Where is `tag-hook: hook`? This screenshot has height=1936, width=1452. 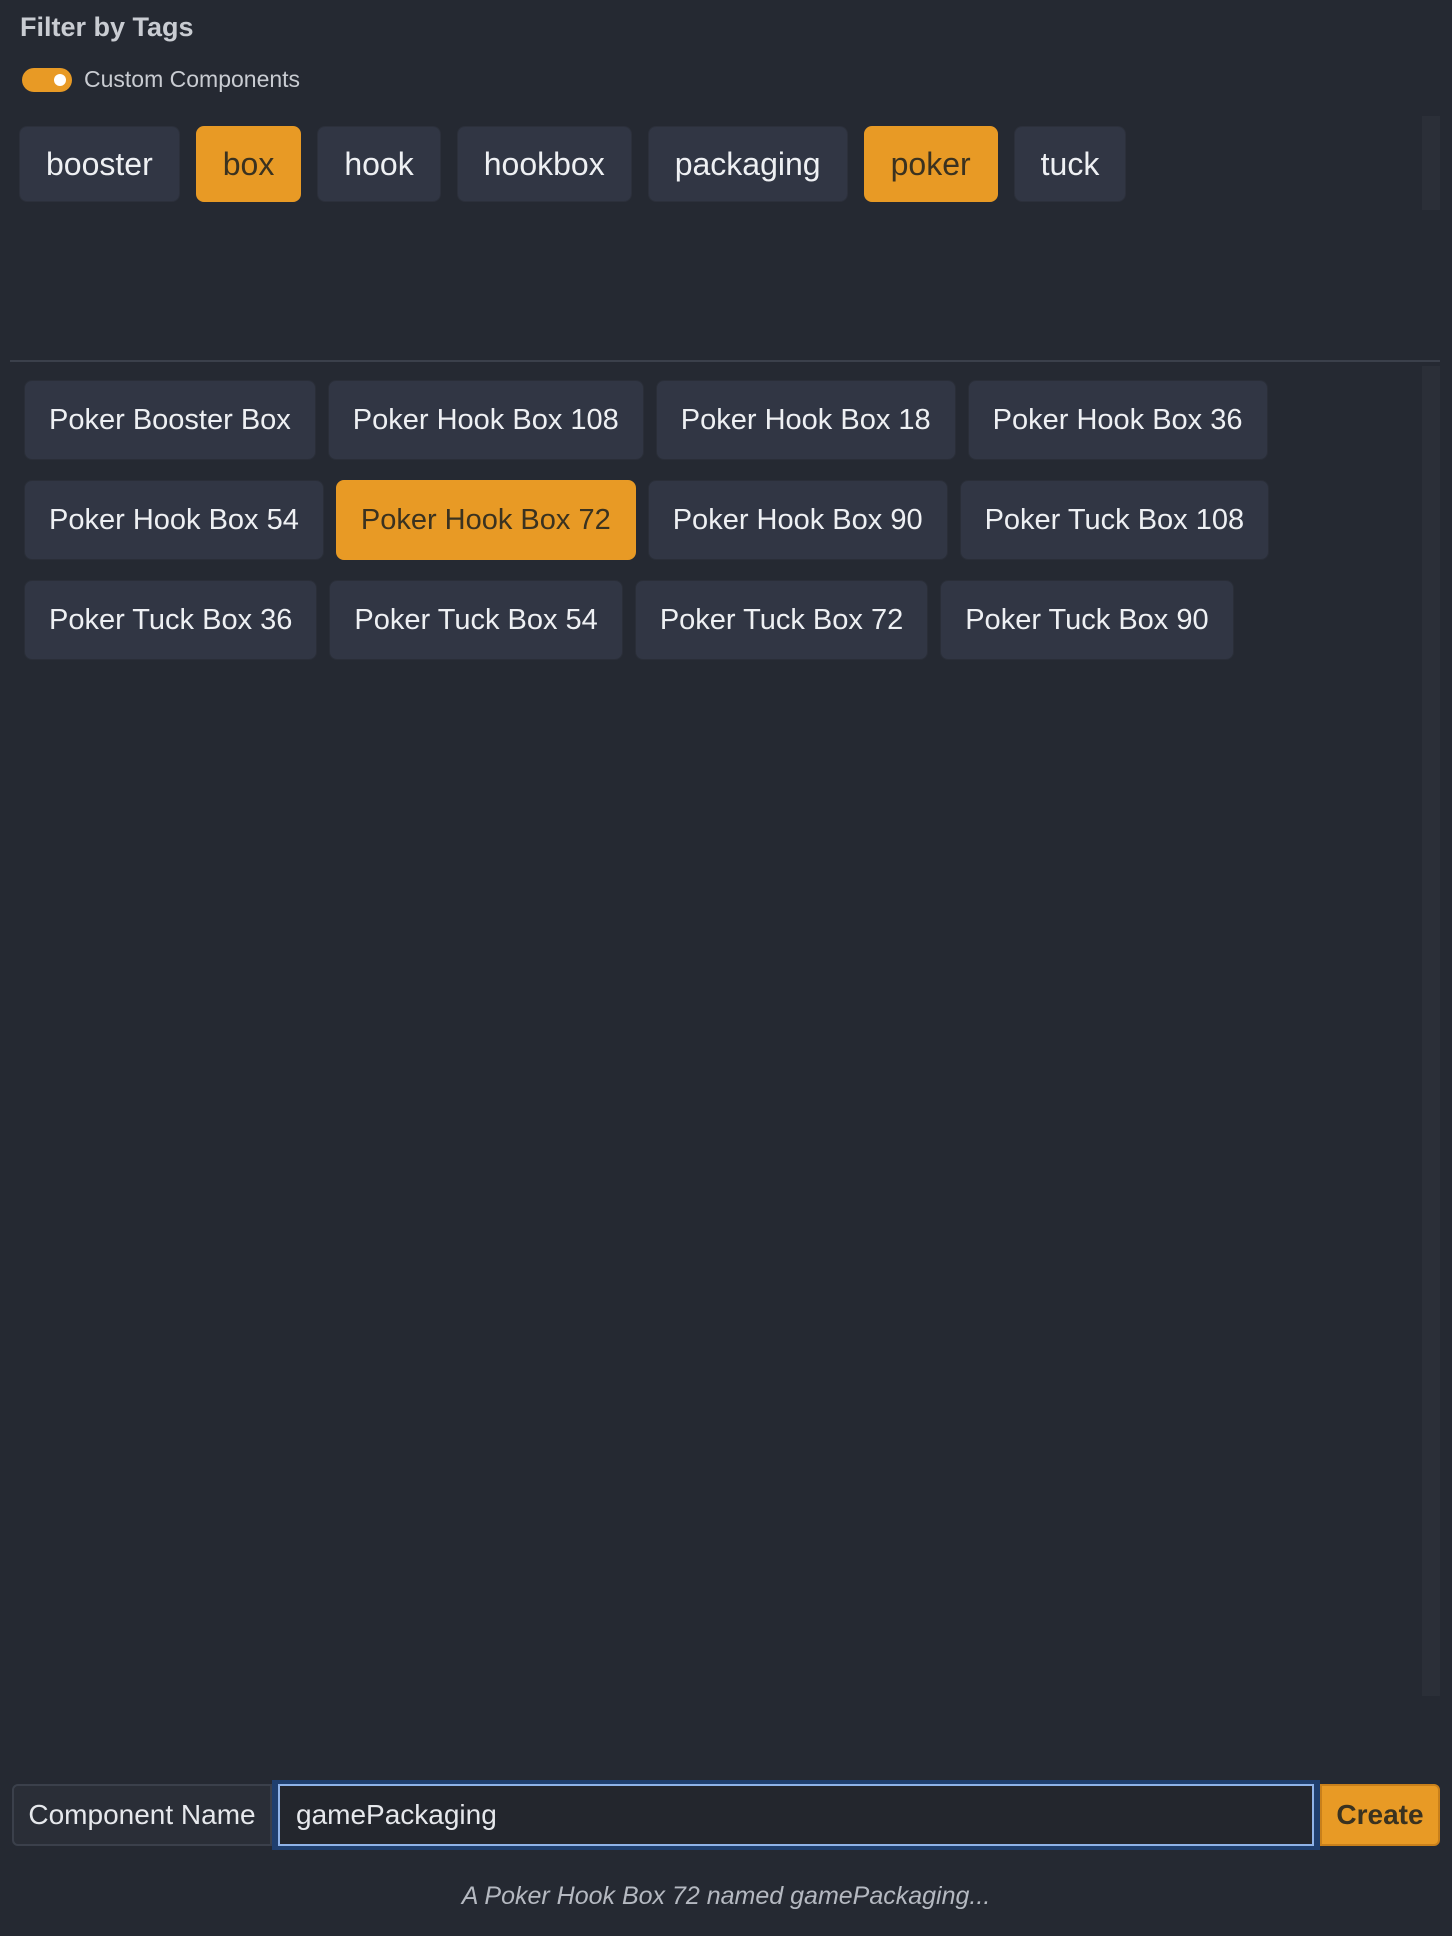 tag-hook: hook is located at coordinates (379, 164).